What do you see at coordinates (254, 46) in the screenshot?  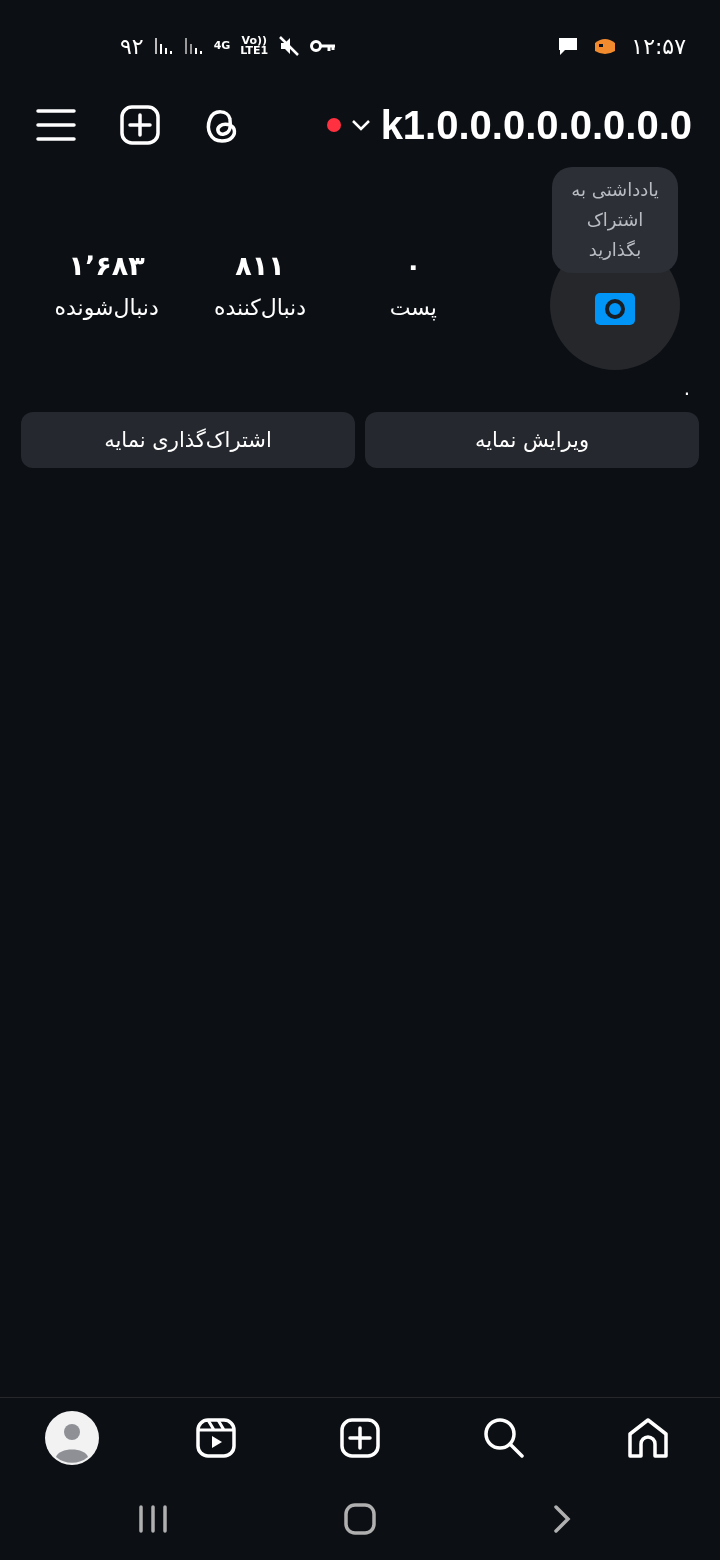 I see `volte-label: Vo)) LTE1` at bounding box center [254, 46].